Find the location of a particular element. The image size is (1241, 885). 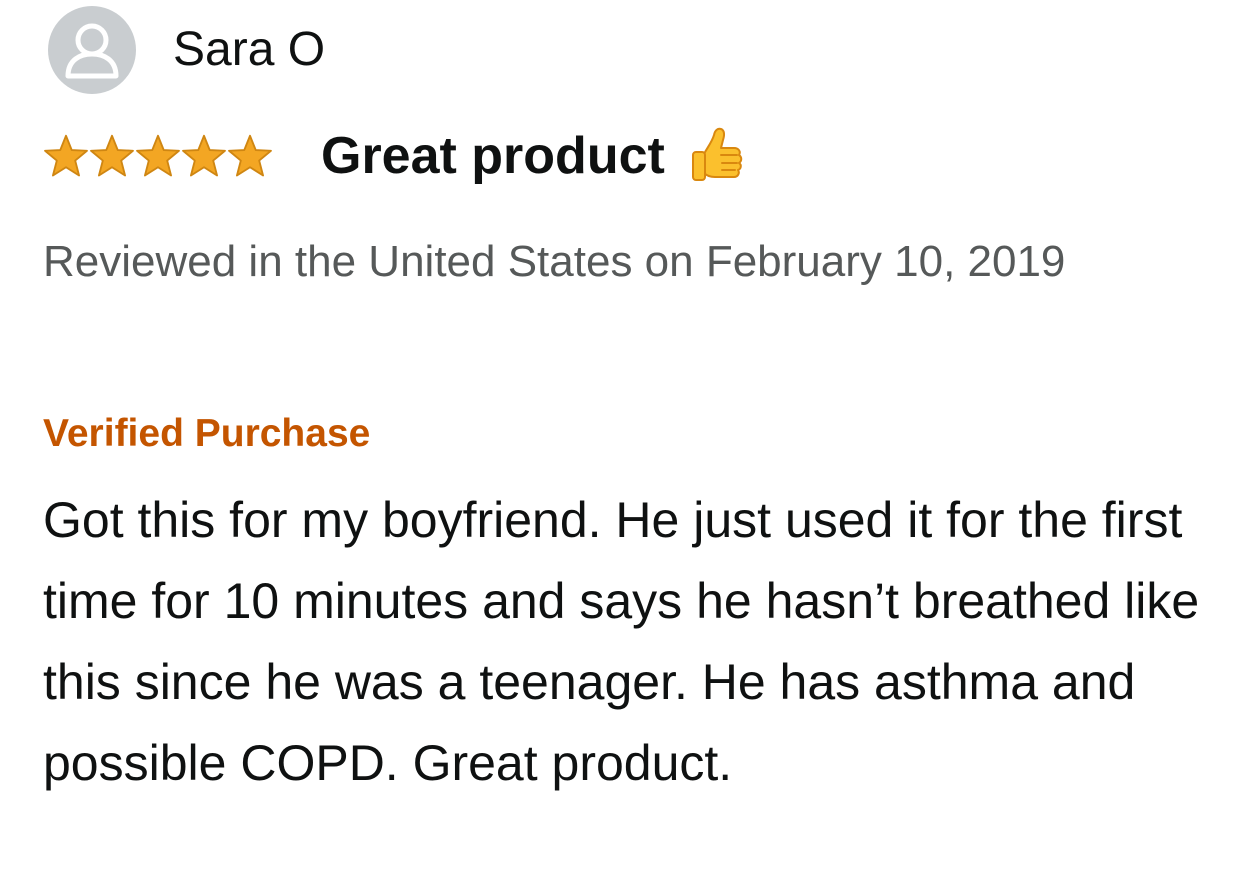

thumbs-up-icon is located at coordinates (717, 154).